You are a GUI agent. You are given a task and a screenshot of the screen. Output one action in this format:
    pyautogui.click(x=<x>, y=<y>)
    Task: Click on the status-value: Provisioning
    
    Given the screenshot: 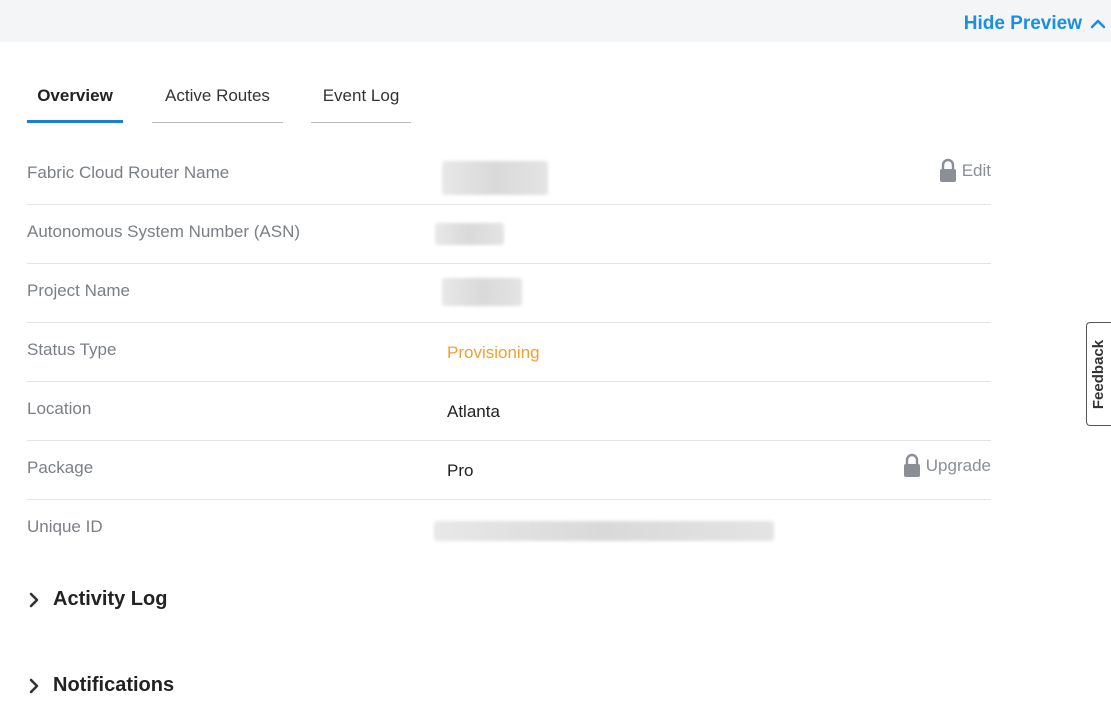 What is the action you would take?
    pyautogui.click(x=493, y=352)
    